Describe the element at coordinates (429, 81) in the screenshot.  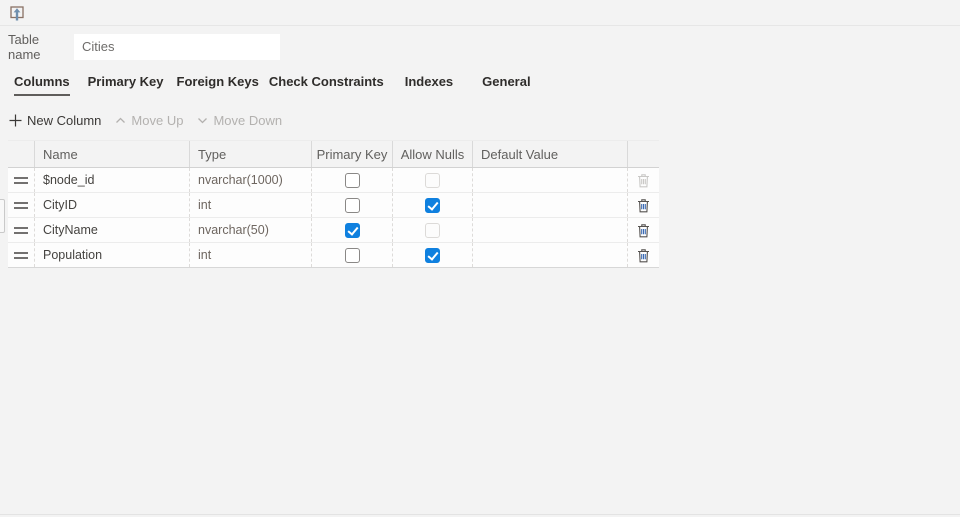
I see `tab-label: Indexes` at that location.